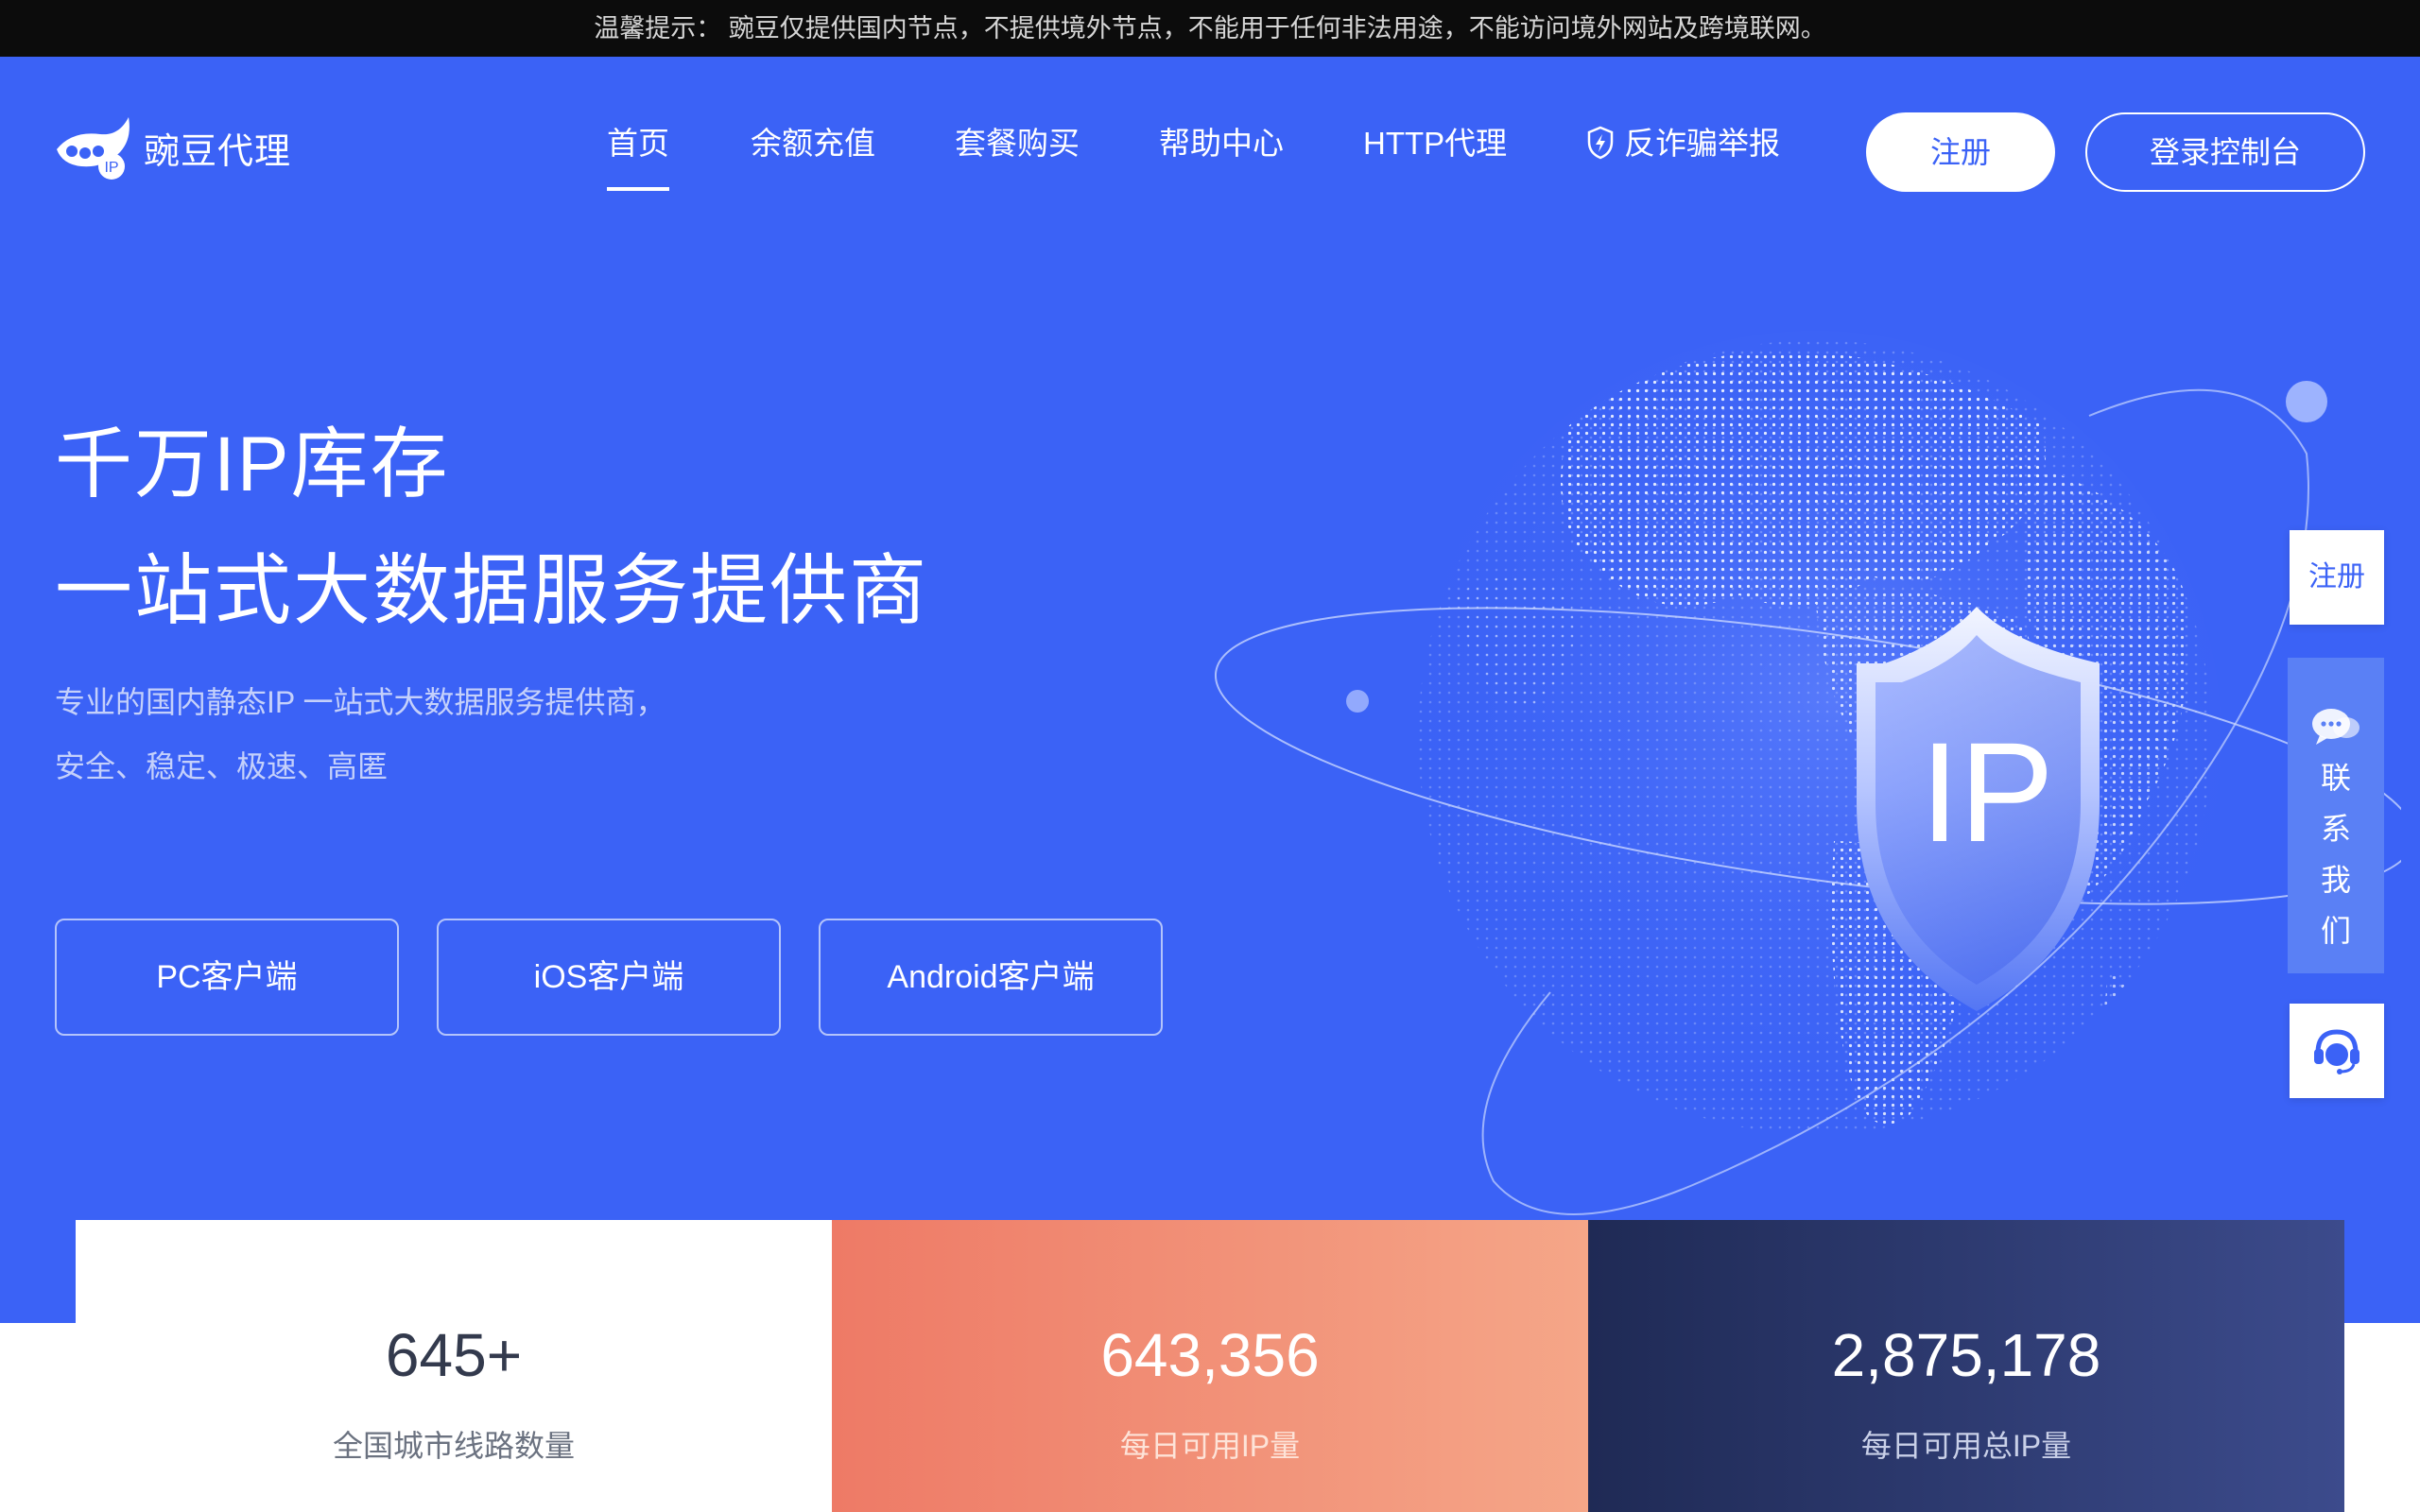 The width and height of the screenshot is (2420, 1512). I want to click on stat-value: 643,356, so click(1210, 1355).